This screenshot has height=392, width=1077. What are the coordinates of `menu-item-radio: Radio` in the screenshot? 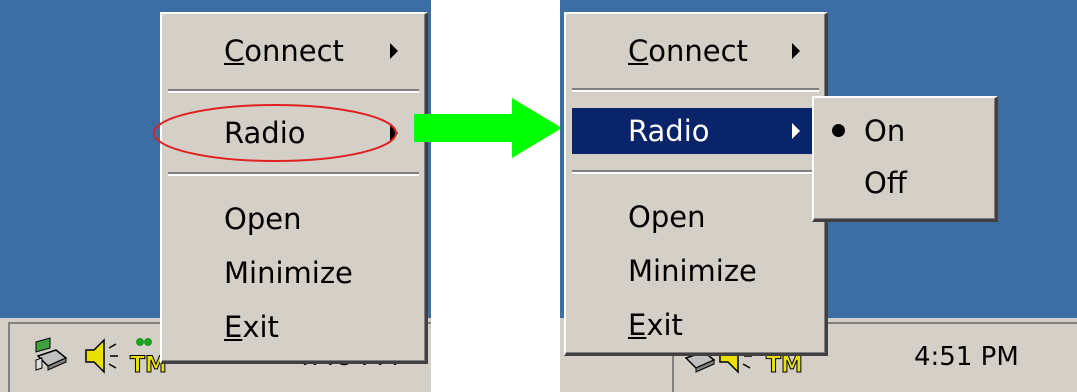 It's located at (695, 131).